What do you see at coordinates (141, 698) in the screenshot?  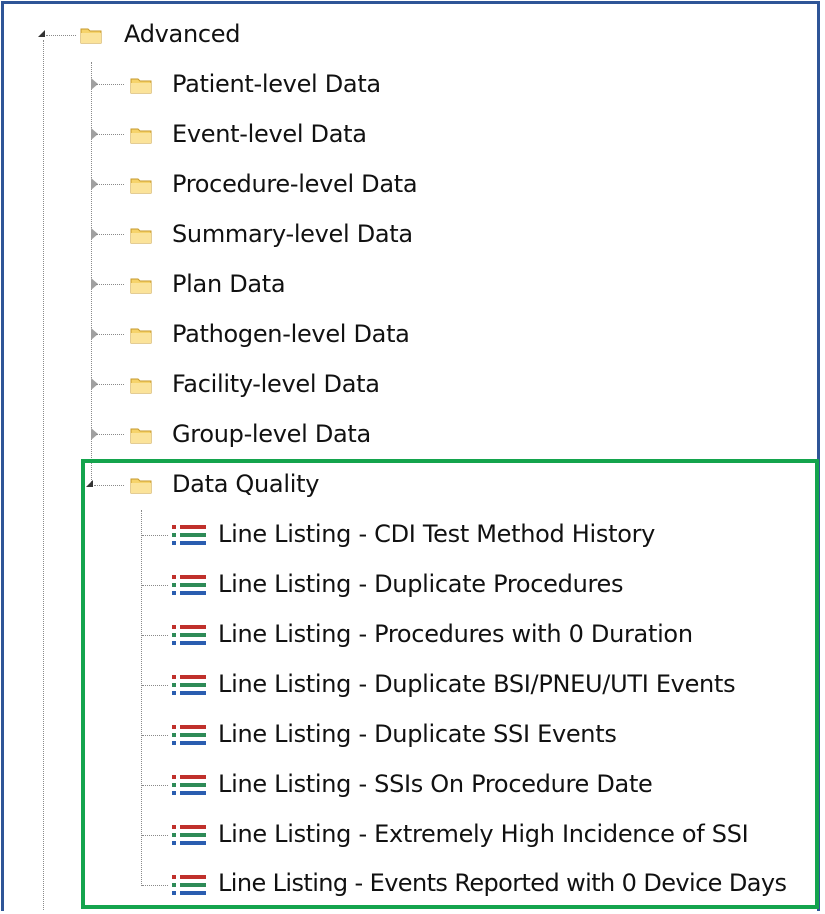 I see `tree-guide-level2` at bounding box center [141, 698].